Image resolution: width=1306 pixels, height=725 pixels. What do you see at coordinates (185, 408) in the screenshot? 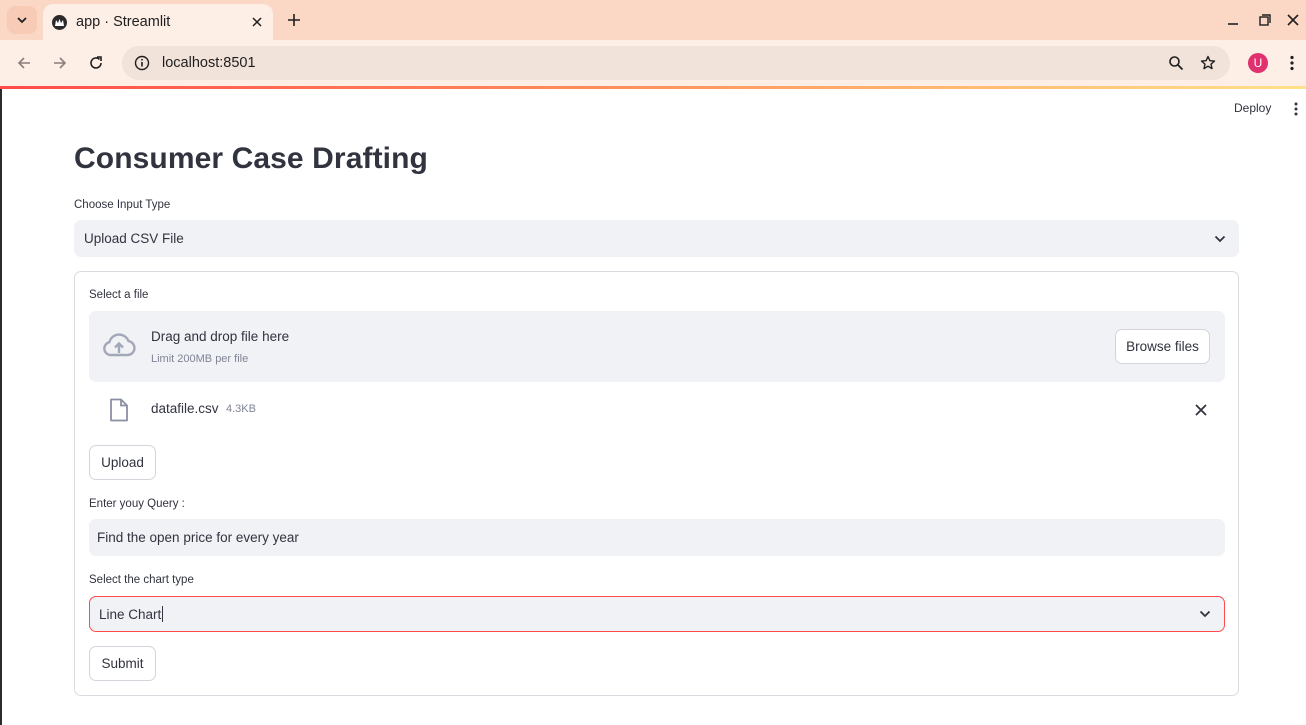
I see `uploaded-file-name: datafile.csv` at bounding box center [185, 408].